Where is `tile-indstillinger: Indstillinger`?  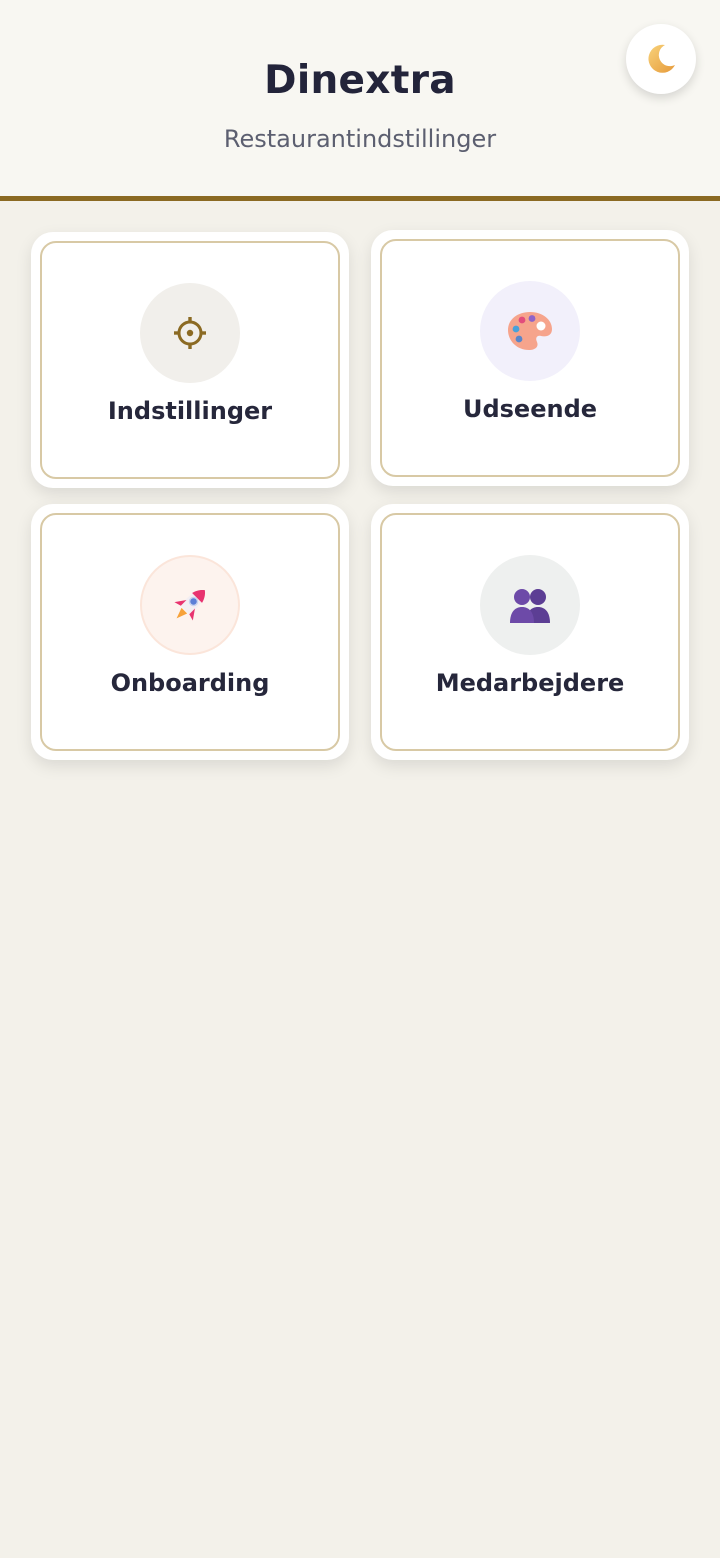
tile-indstillinger: Indstillinger is located at coordinates (190, 360).